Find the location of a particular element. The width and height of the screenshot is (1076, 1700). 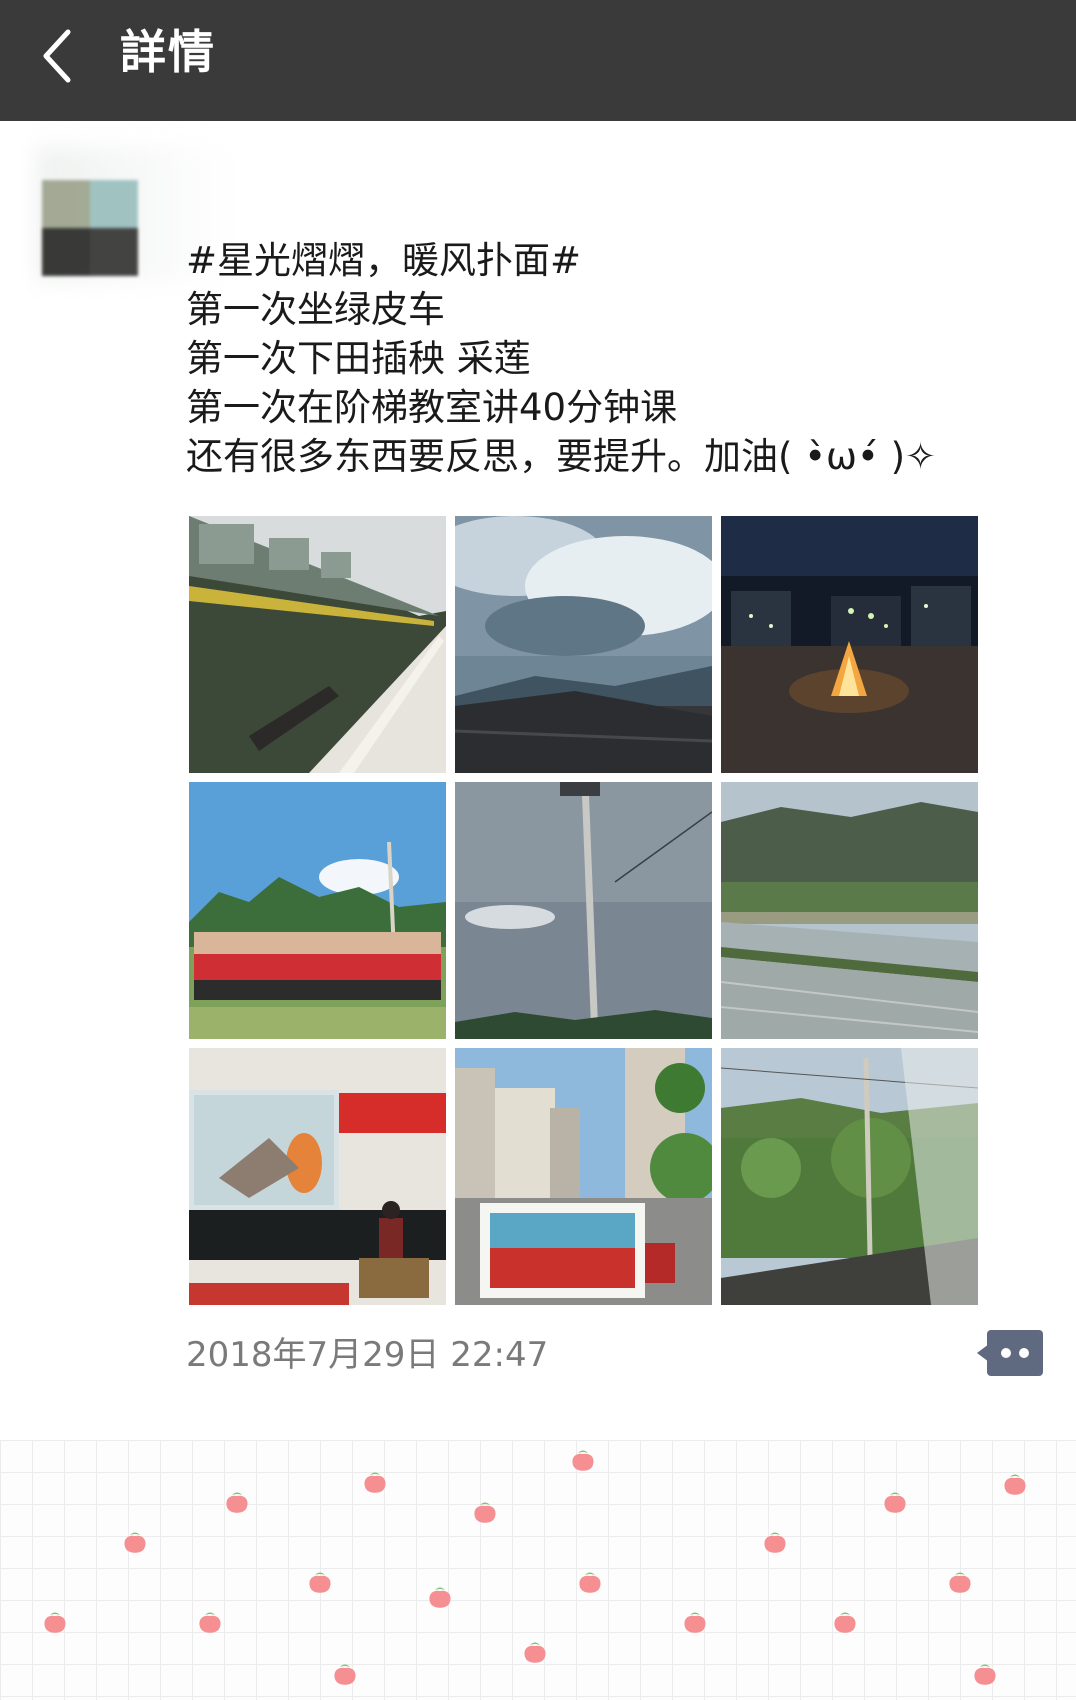

post-timestamp: 2018年7月29日 22:47 is located at coordinates (367, 1355).